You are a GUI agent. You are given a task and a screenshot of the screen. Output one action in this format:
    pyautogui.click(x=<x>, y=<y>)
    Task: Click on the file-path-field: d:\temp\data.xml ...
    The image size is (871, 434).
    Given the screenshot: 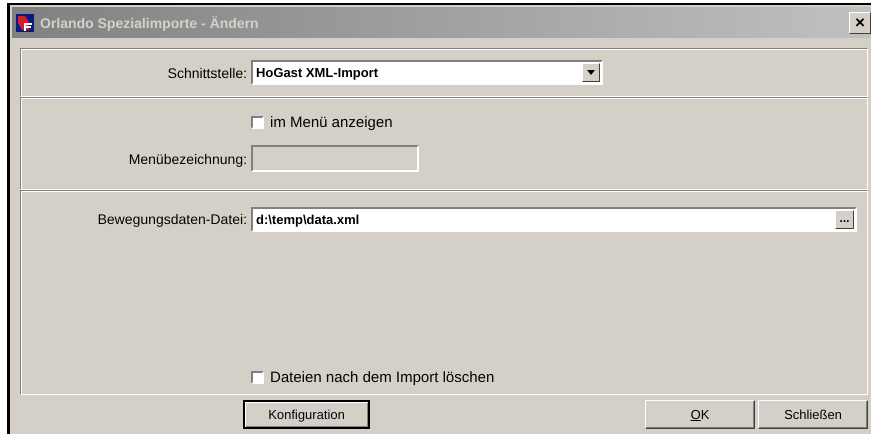 What is the action you would take?
    pyautogui.click(x=554, y=219)
    